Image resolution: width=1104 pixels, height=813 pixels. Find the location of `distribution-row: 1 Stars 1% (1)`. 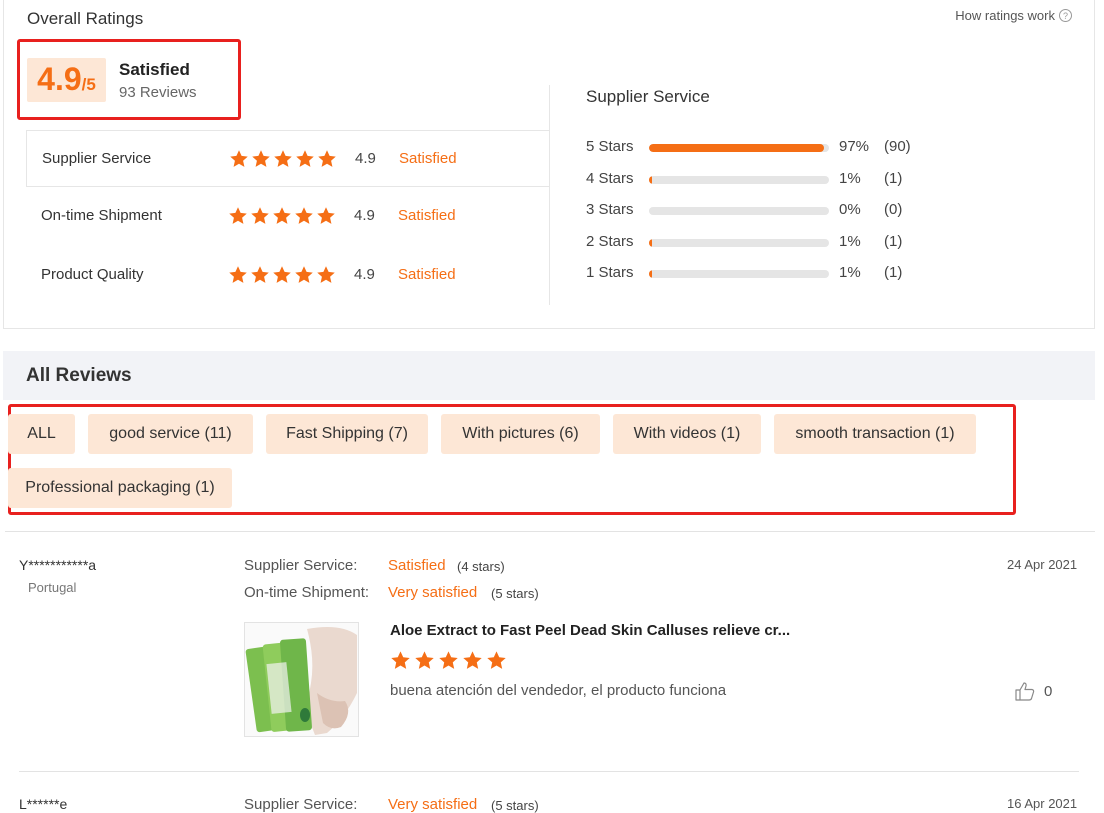

distribution-row: 1 Stars 1% (1) is located at coordinates (766, 272).